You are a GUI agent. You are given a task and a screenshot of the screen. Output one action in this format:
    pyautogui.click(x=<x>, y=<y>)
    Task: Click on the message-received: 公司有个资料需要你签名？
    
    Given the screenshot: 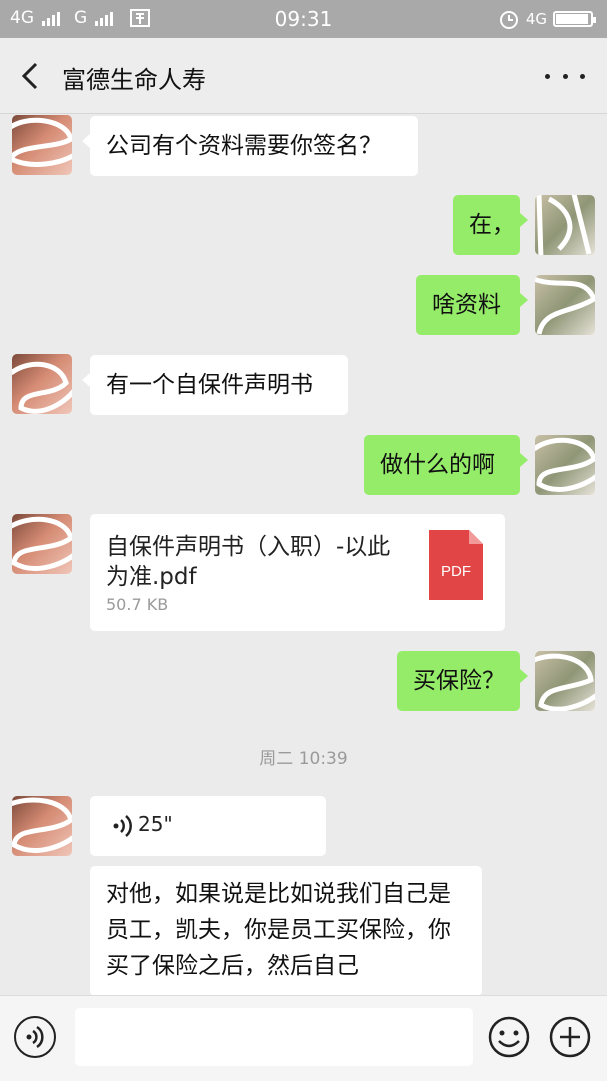 What is the action you would take?
    pyautogui.click(x=250, y=146)
    